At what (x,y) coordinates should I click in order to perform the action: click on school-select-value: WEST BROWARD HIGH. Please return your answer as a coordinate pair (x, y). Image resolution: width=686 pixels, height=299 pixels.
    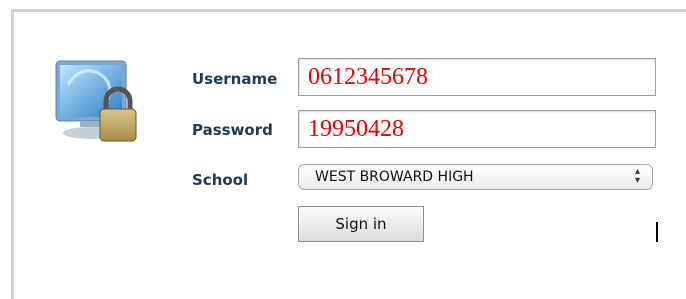
    Looking at the image, I should click on (394, 177).